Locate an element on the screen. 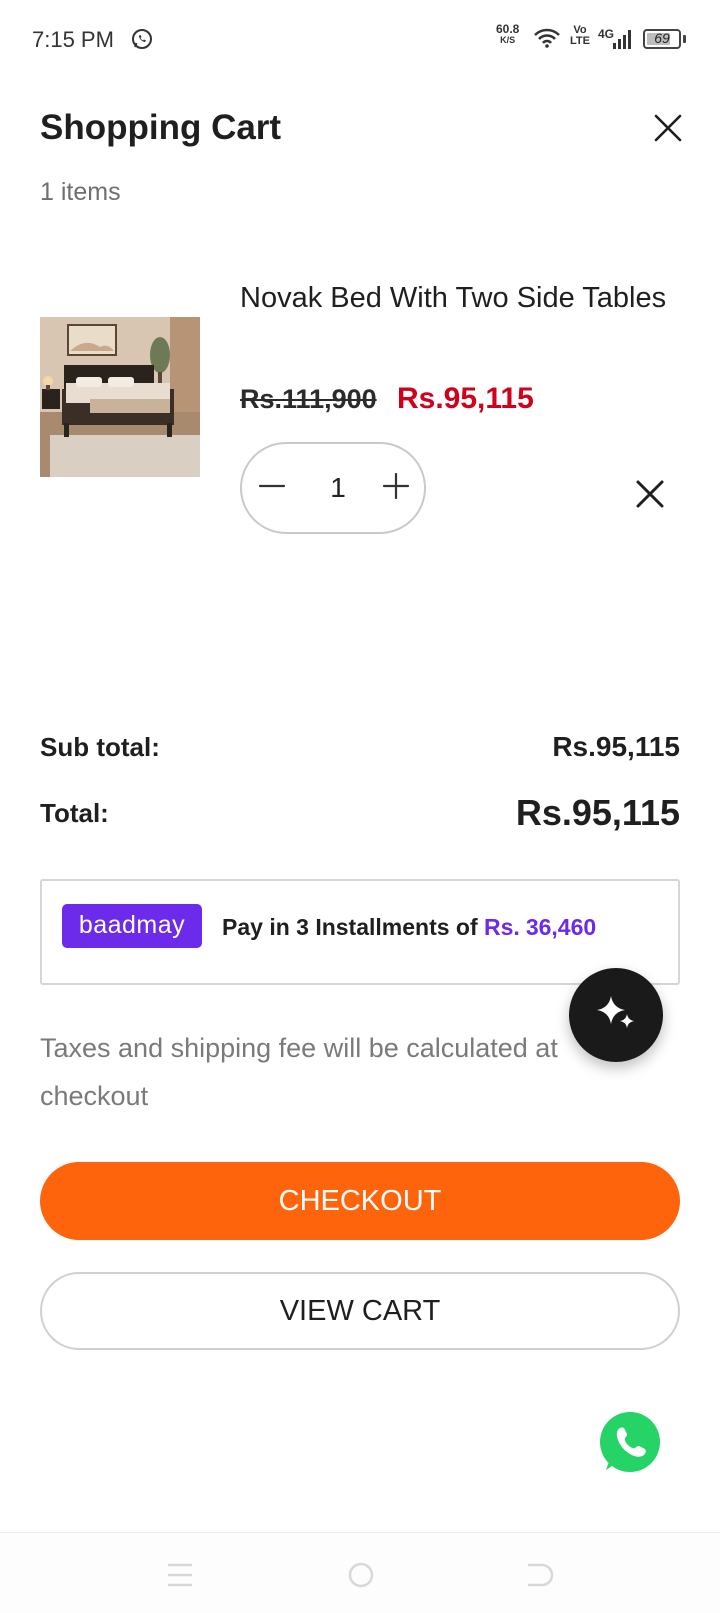 The width and height of the screenshot is (720, 1613). close-icon is located at coordinates (668, 128).